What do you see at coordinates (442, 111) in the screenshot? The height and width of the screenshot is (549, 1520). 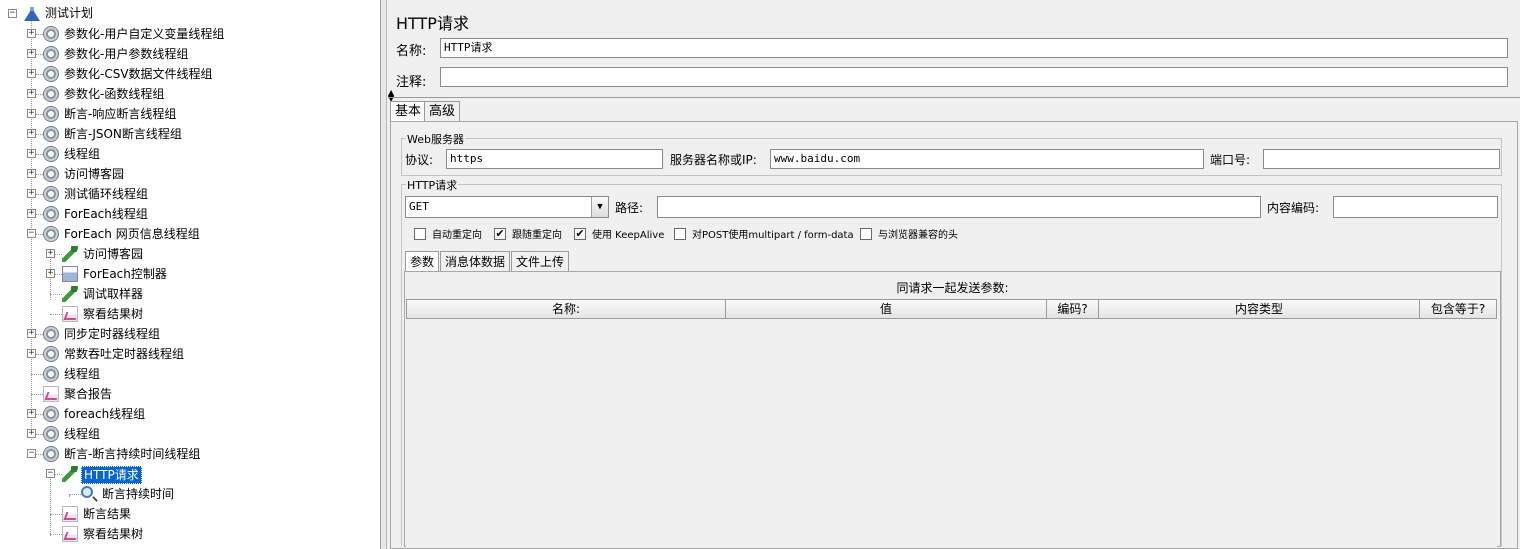 I see `tab-advanced: 高级` at bounding box center [442, 111].